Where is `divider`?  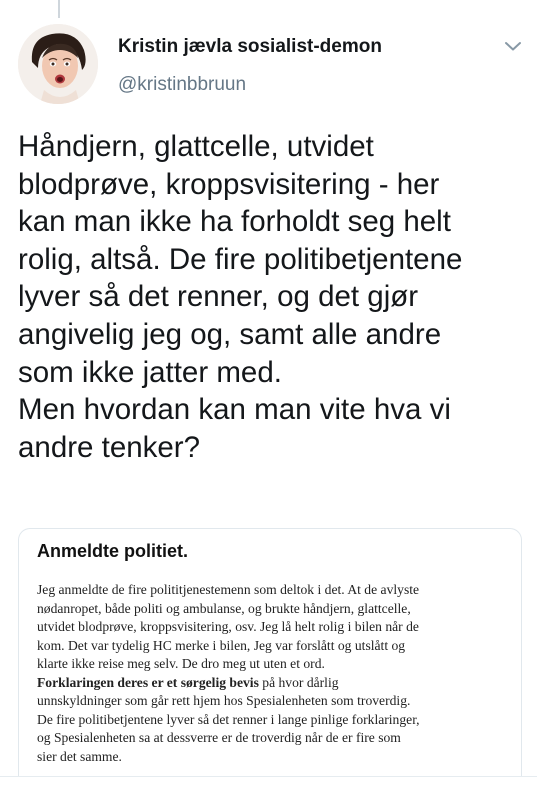
divider is located at coordinates (268, 776).